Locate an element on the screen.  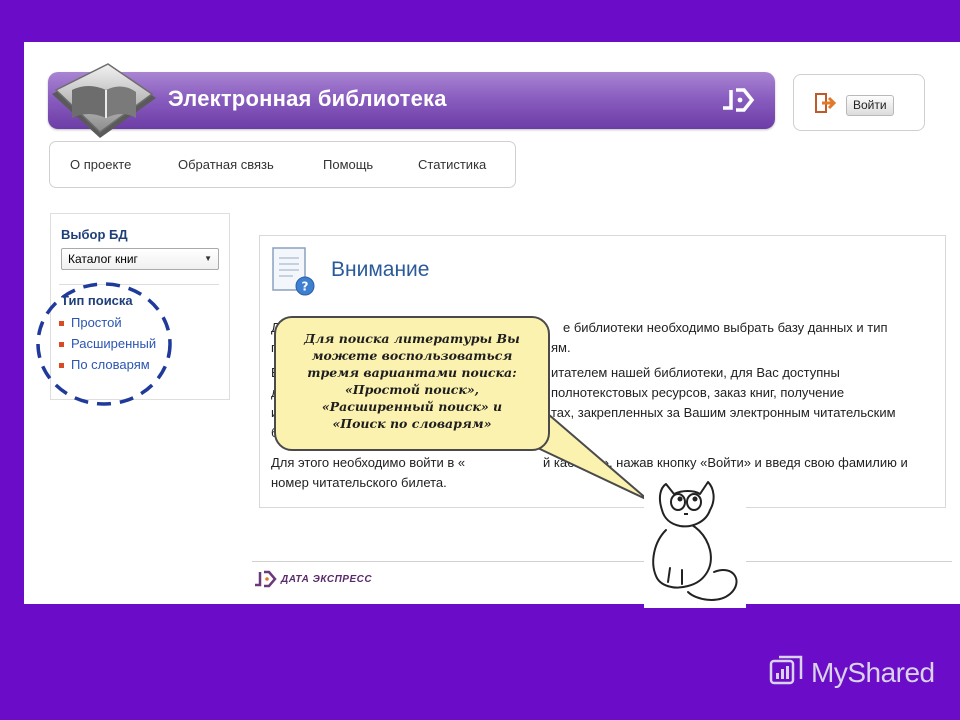
document-info-icon: ? is located at coordinates (293, 271).